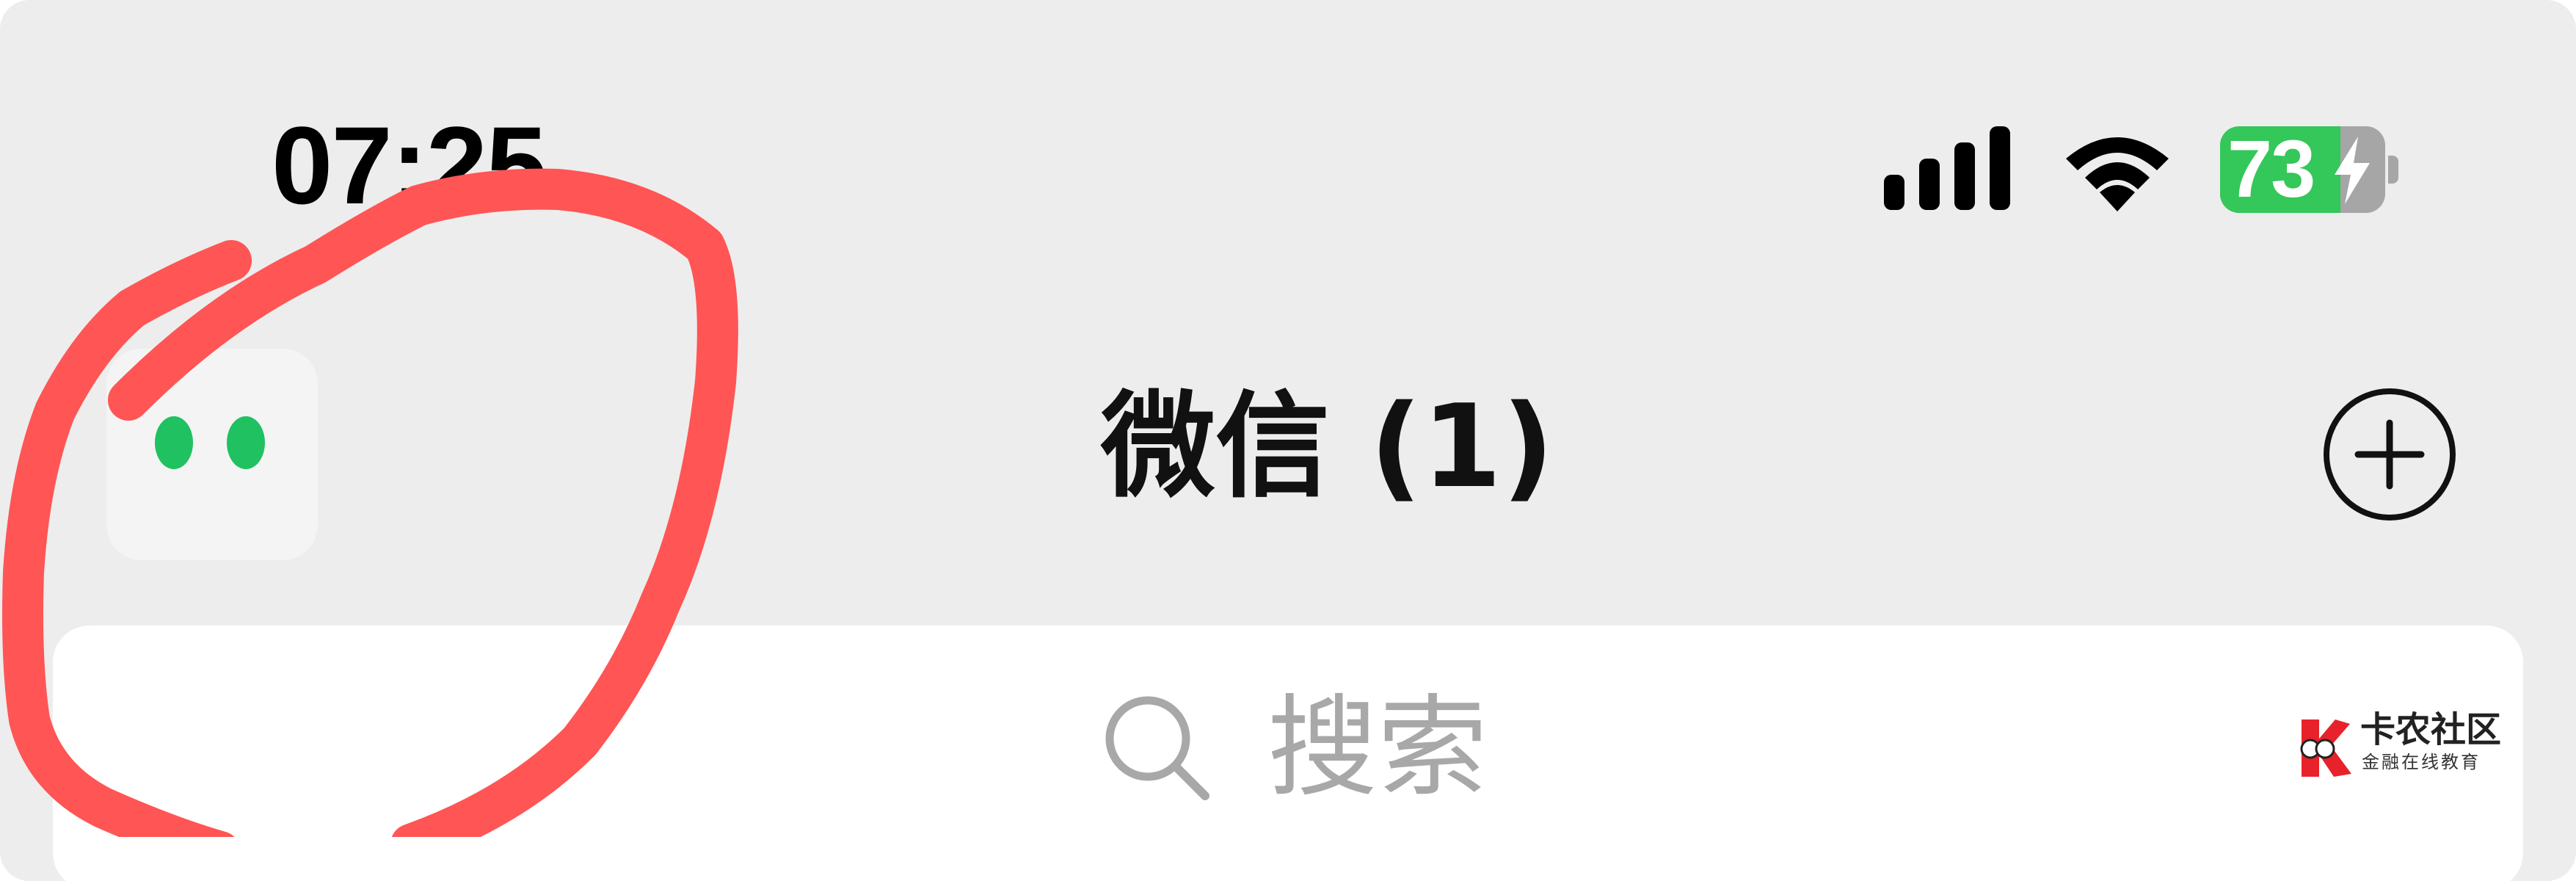 The width and height of the screenshot is (2576, 881). I want to click on watermark: 卡农社区 金融在线教育, so click(2400, 749).